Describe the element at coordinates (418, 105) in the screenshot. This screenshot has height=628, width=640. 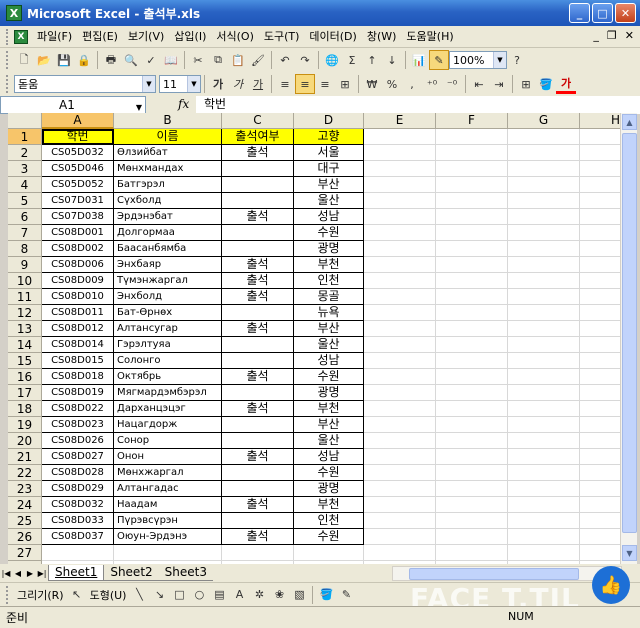
I see `formula-input: 학번` at that location.